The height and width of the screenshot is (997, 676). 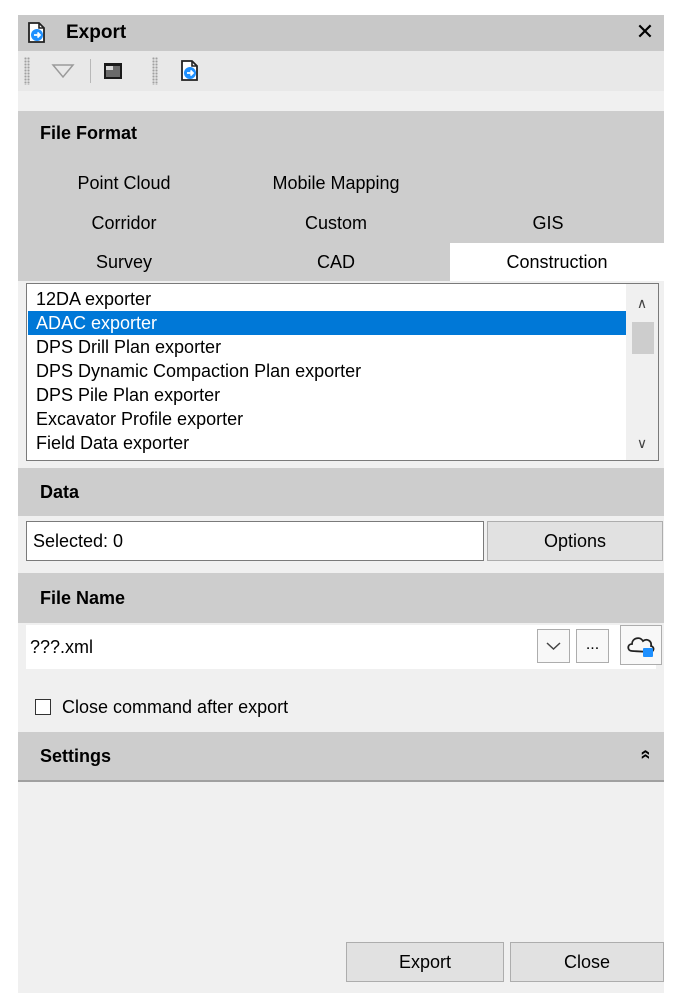 What do you see at coordinates (642, 443) in the screenshot?
I see `scroll-down-icon: ∨` at bounding box center [642, 443].